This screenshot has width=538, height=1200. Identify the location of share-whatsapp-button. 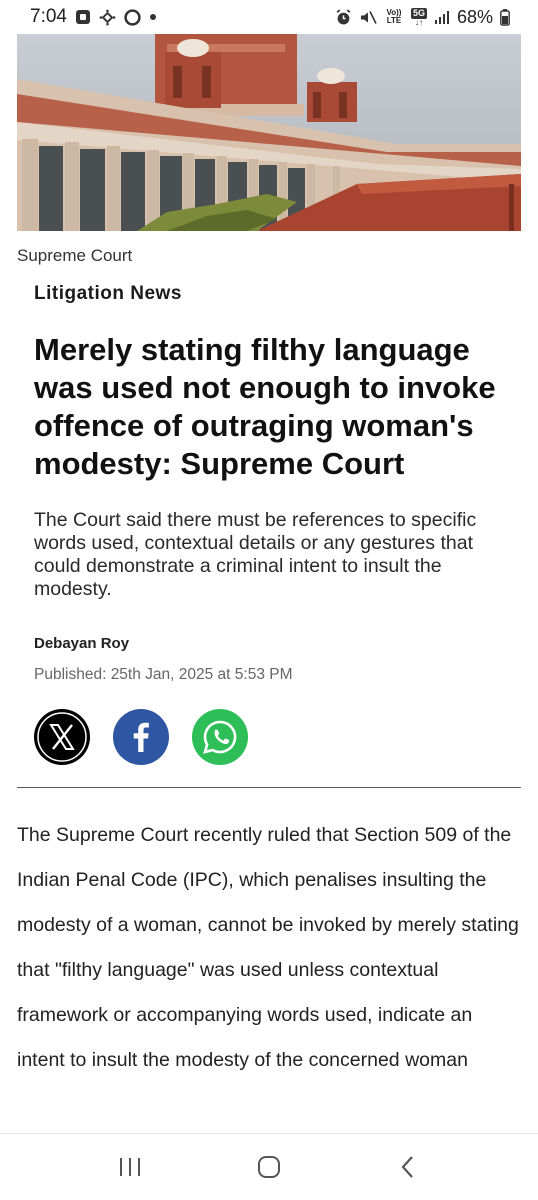
(220, 737).